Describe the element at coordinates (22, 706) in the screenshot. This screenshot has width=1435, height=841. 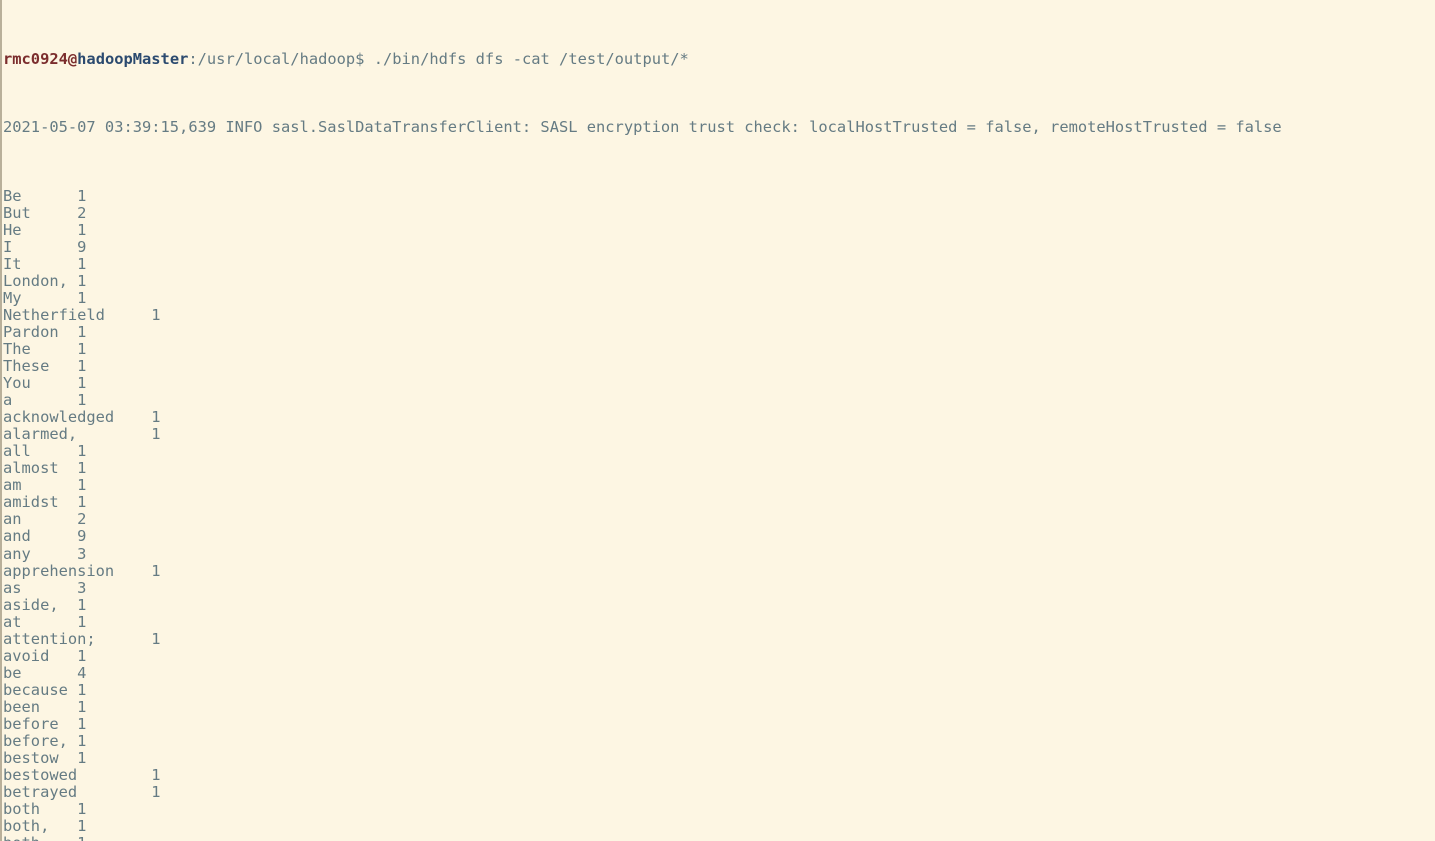
I see `wordcount-word: been` at that location.